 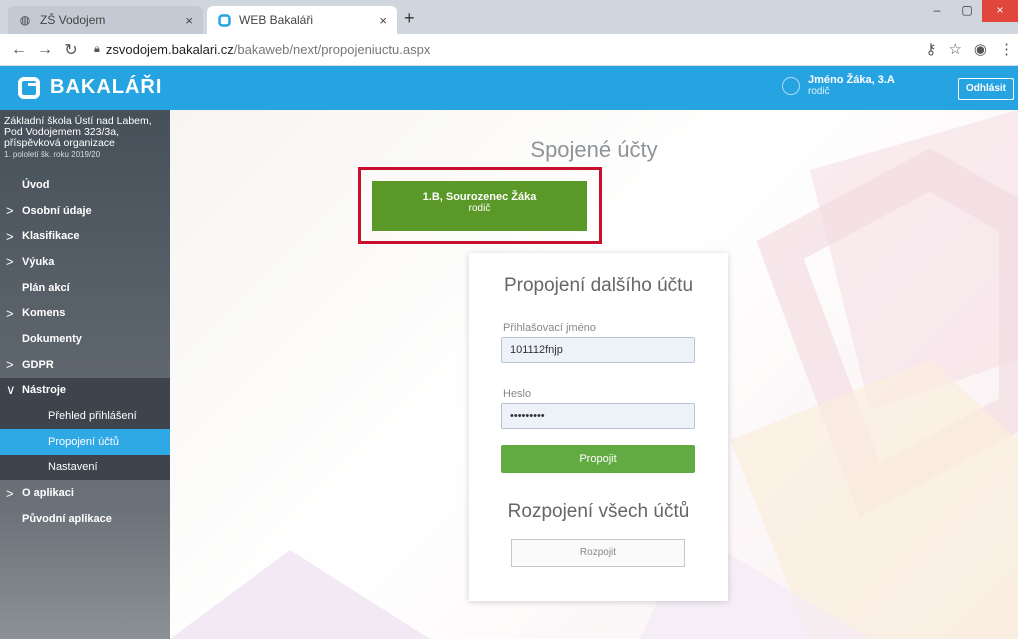 I want to click on sidebar-item-nastroje: ∨ Nástroje, so click(x=85, y=390).